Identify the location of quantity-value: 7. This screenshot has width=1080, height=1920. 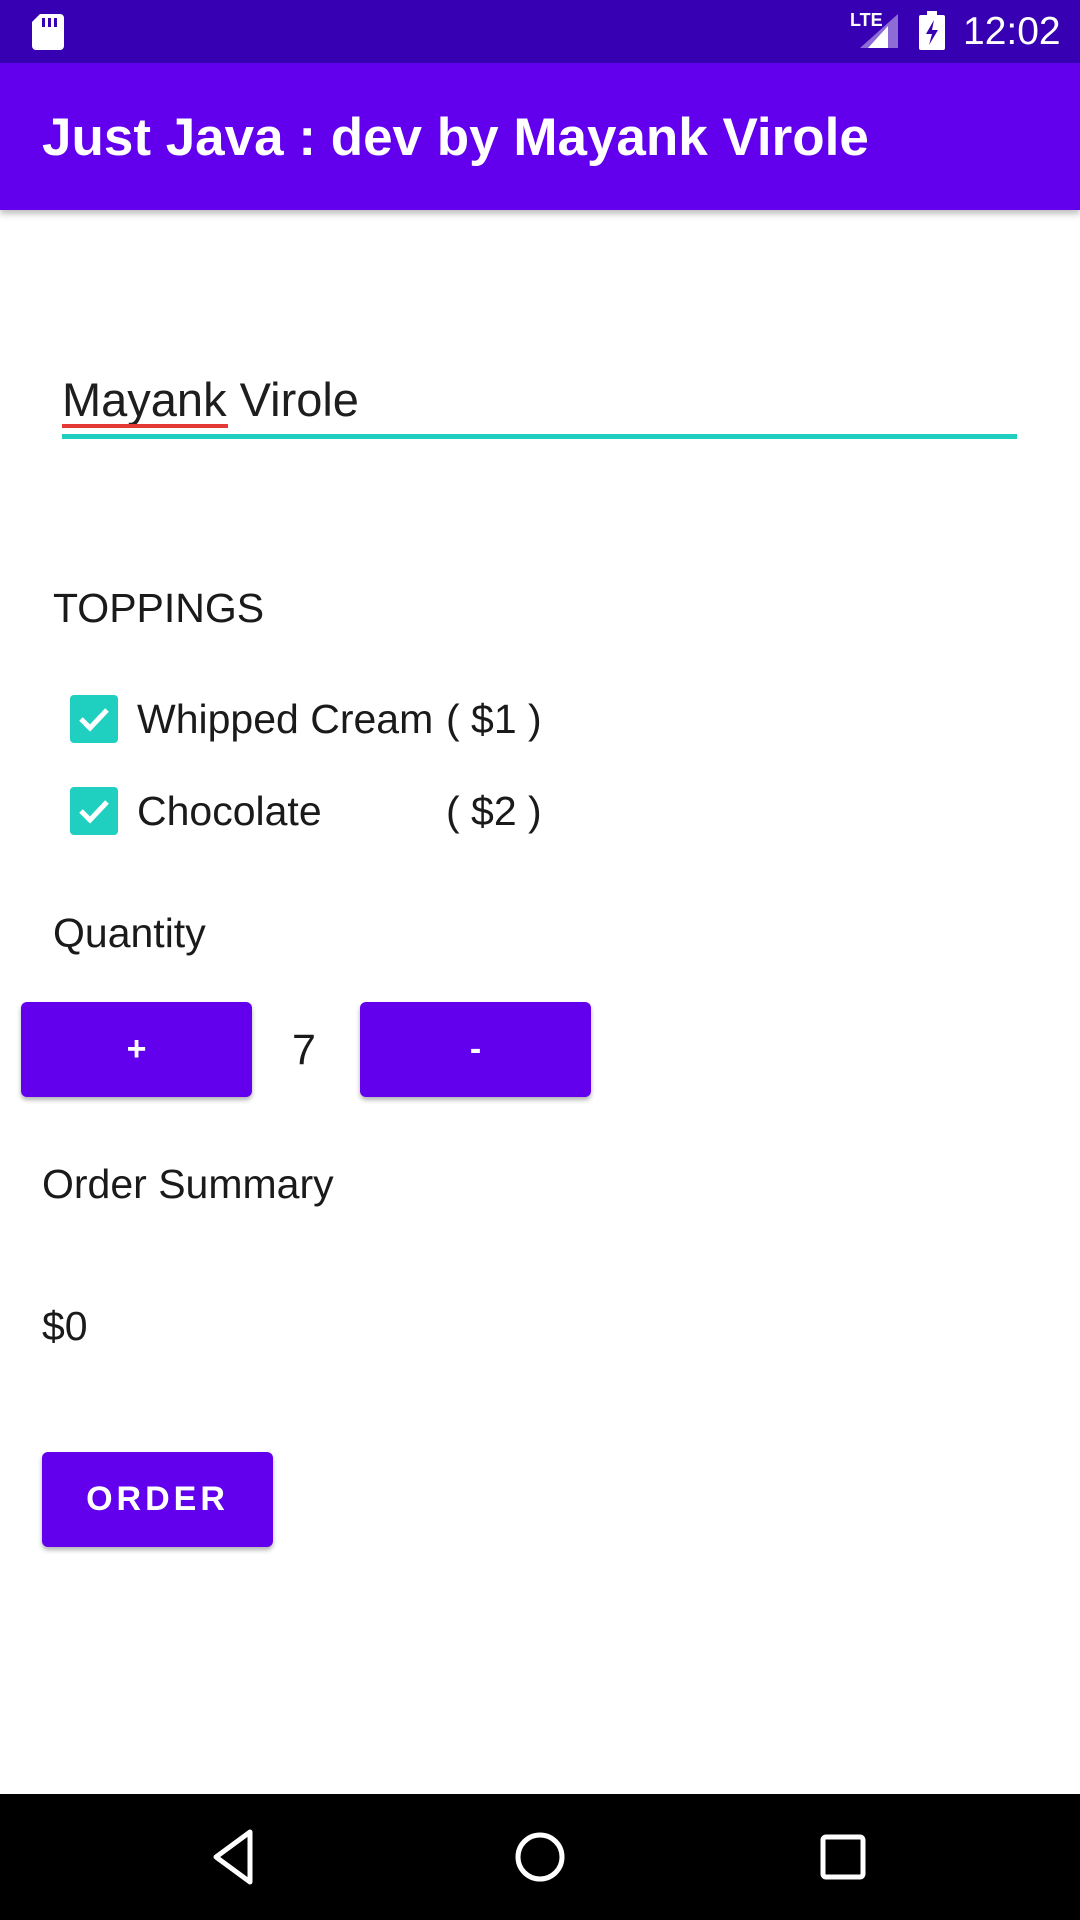
(304, 1050).